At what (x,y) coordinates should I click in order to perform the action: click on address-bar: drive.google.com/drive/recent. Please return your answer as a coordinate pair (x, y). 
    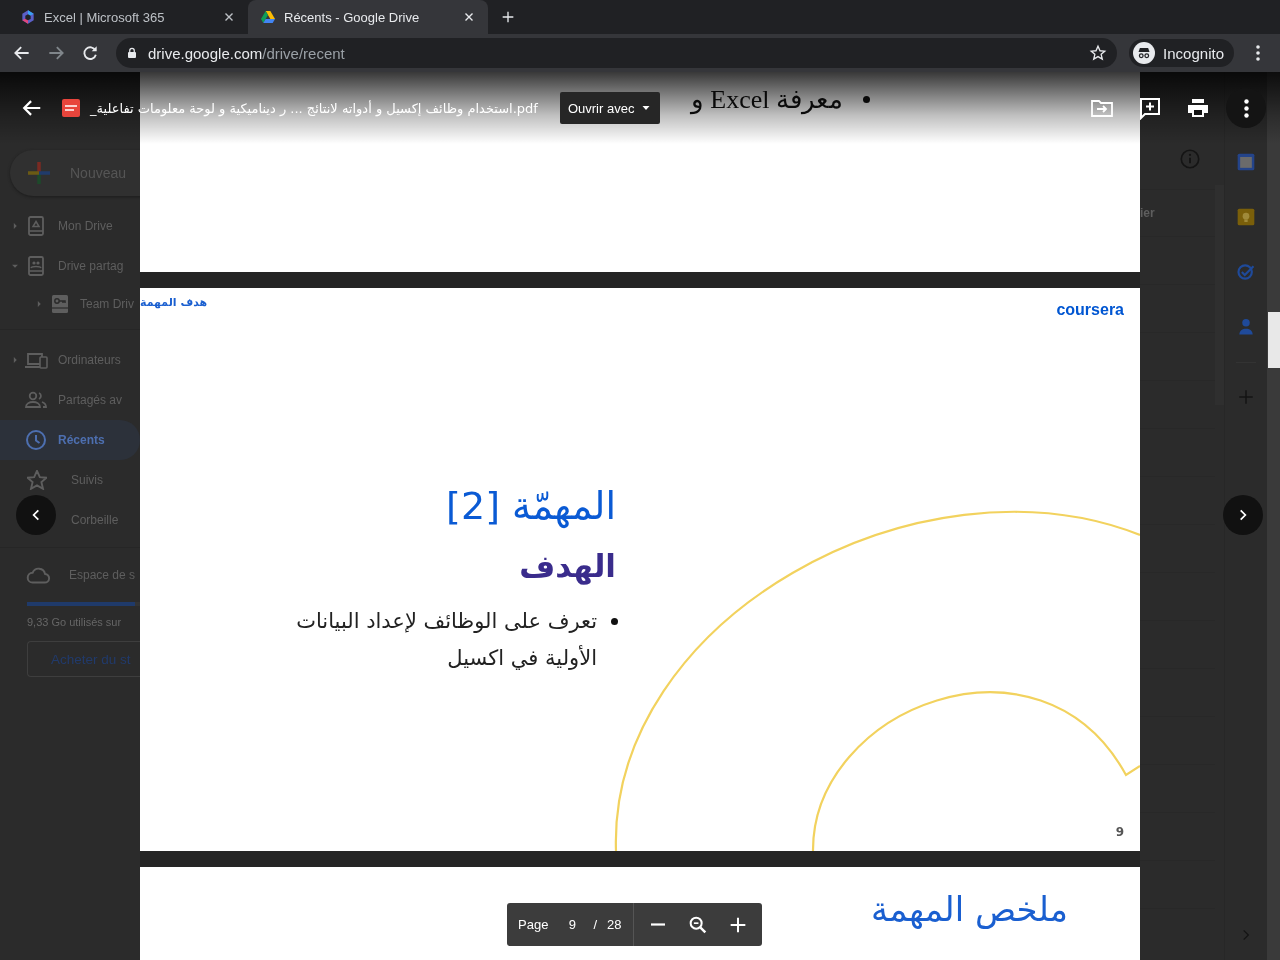
    Looking at the image, I should click on (617, 53).